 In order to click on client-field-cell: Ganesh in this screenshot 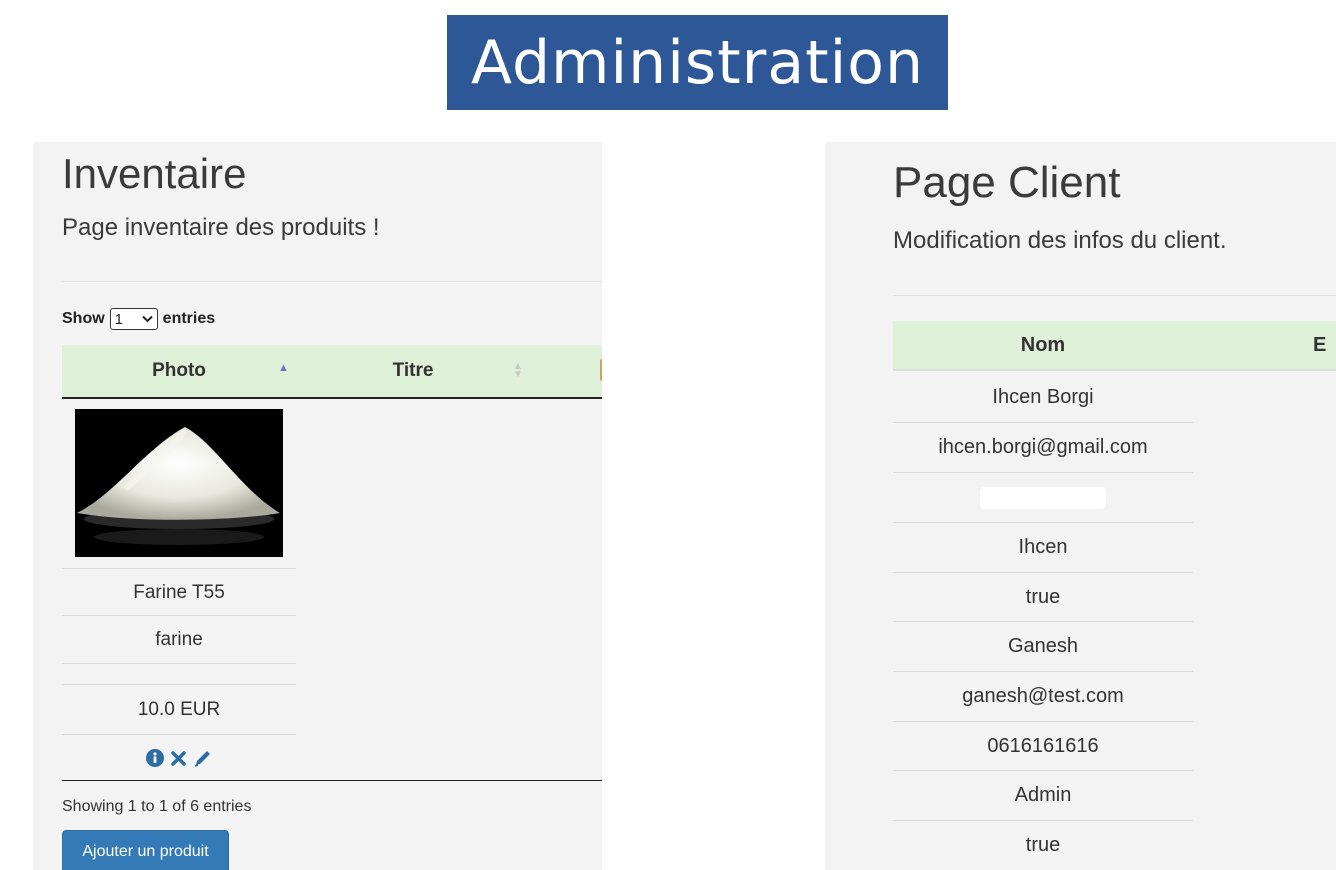, I will do `click(1043, 646)`.